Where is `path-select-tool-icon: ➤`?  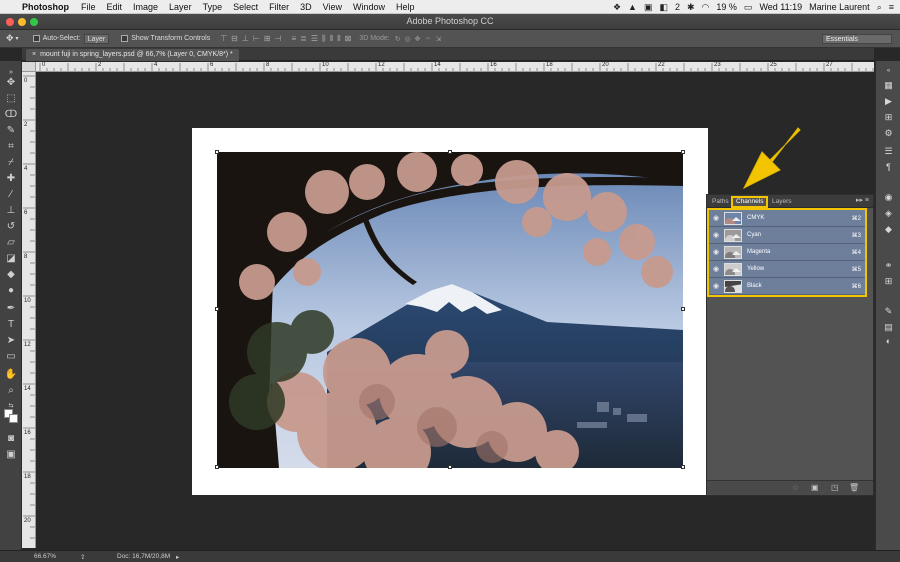
path-select-tool-icon: ➤ is located at coordinates (11, 340).